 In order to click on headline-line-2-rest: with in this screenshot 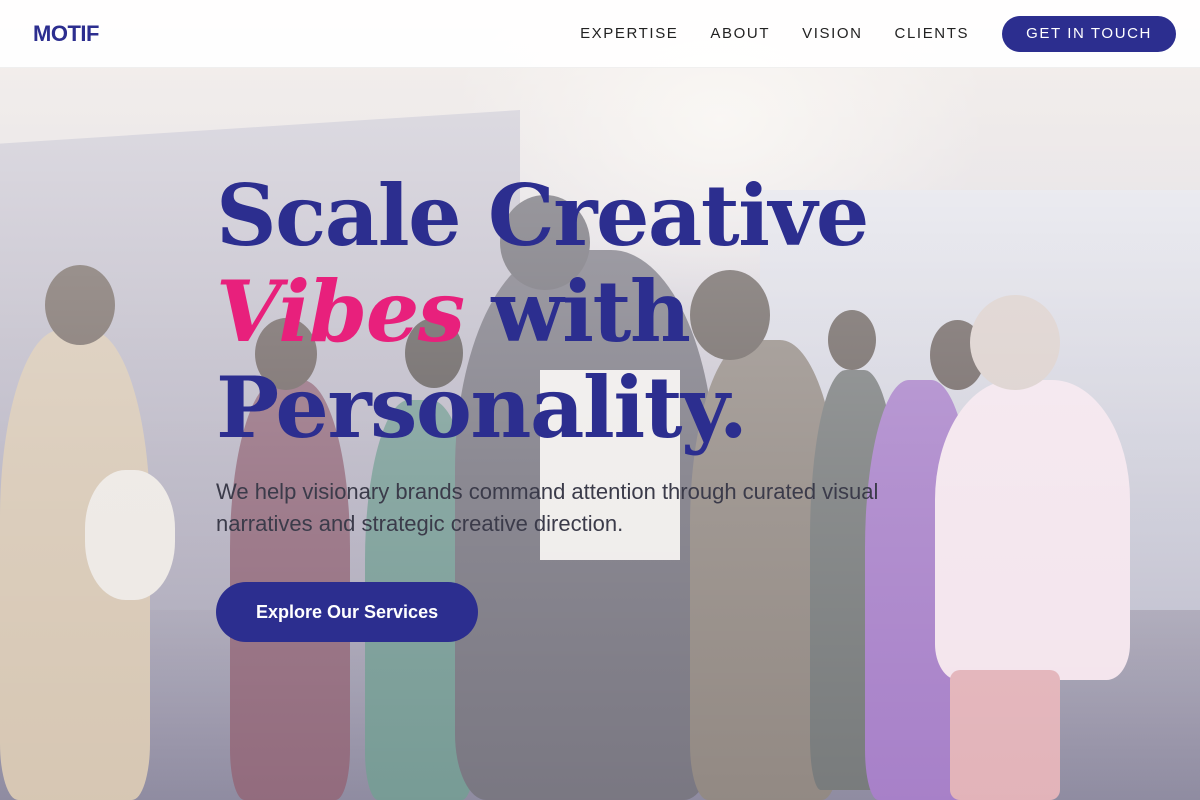, I will do `click(577, 311)`.